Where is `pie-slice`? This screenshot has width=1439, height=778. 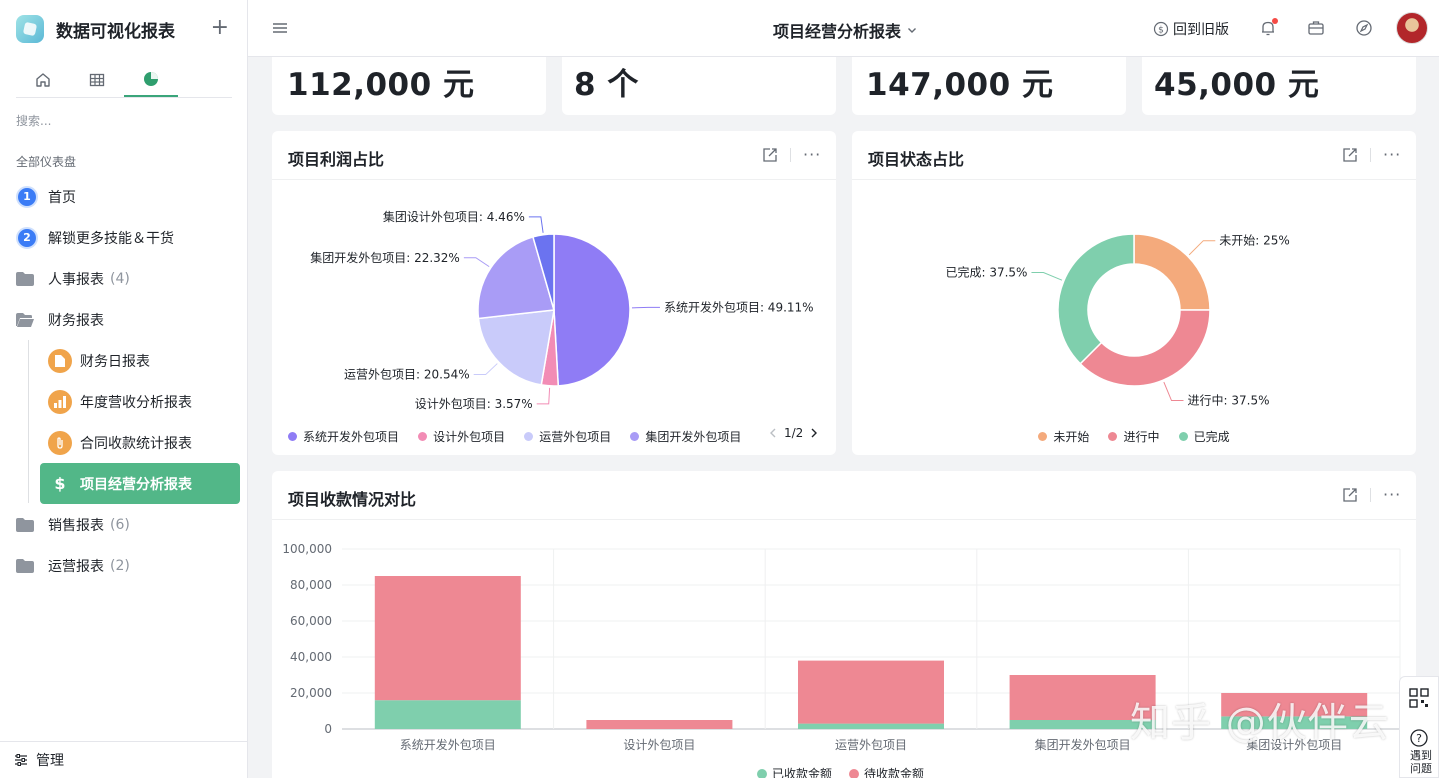 pie-slice is located at coordinates (516, 347).